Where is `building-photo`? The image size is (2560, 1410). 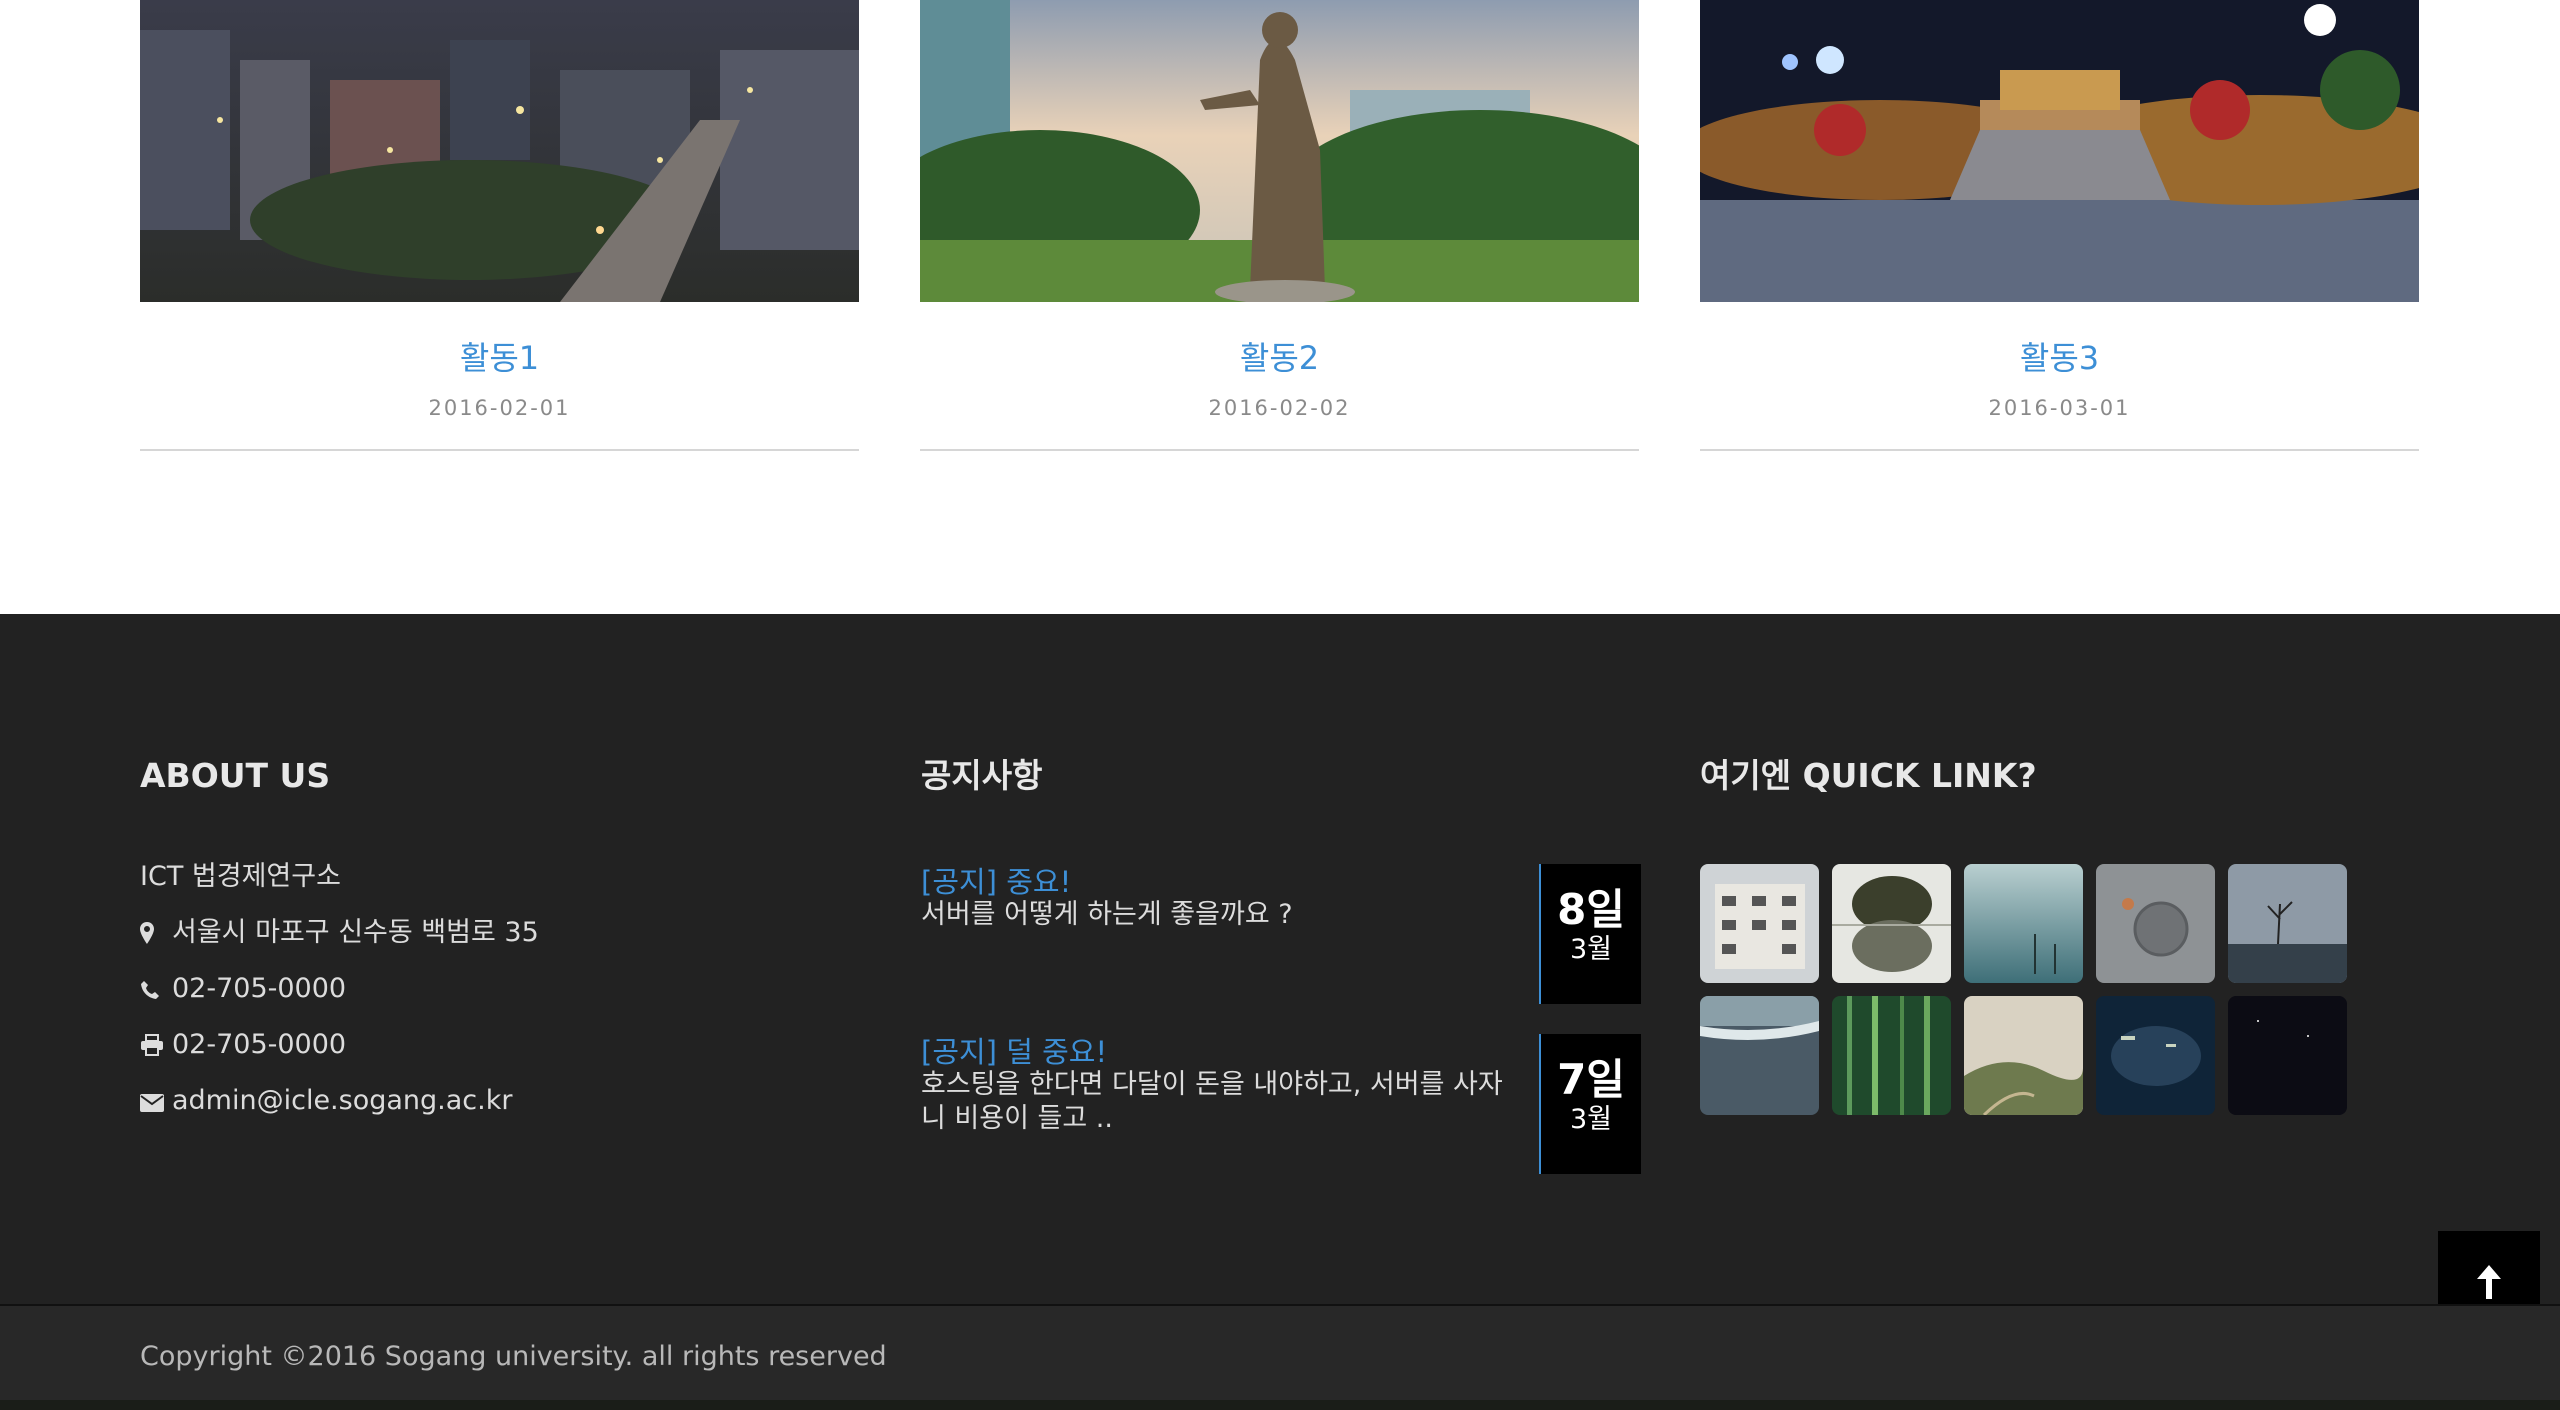
building-photo is located at coordinates (1759, 923).